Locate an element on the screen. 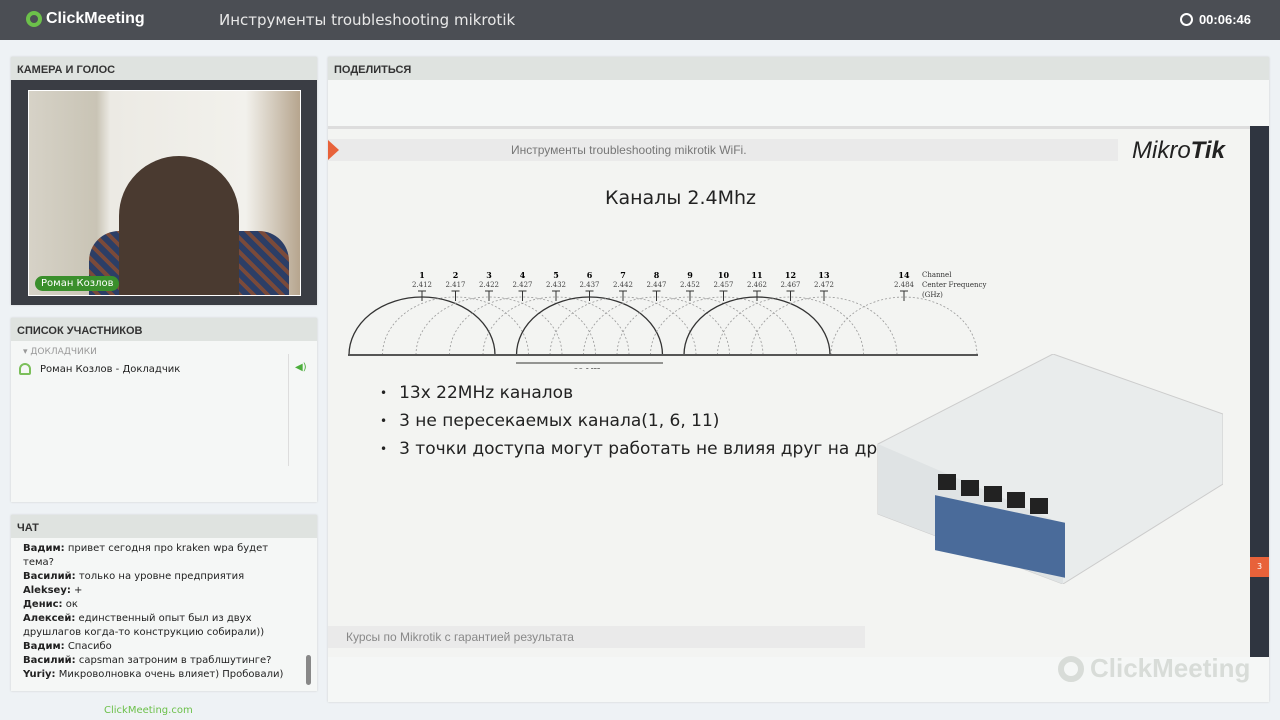 The height and width of the screenshot is (720, 1280). chat-panel-title: ЧАТ is located at coordinates (164, 526).